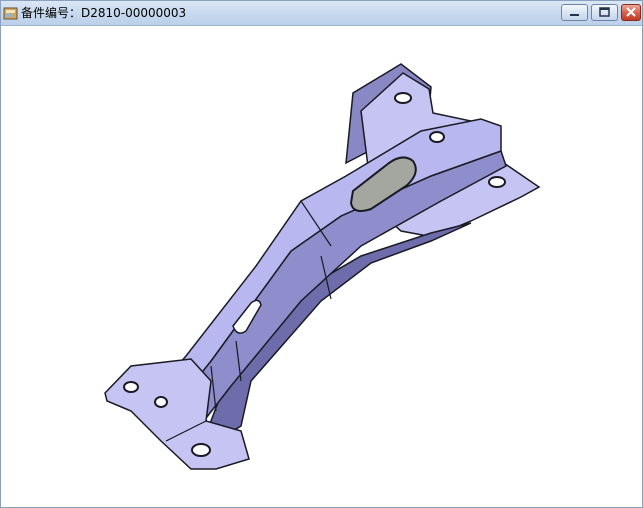 The height and width of the screenshot is (508, 643). What do you see at coordinates (10, 13) in the screenshot?
I see `app-icon` at bounding box center [10, 13].